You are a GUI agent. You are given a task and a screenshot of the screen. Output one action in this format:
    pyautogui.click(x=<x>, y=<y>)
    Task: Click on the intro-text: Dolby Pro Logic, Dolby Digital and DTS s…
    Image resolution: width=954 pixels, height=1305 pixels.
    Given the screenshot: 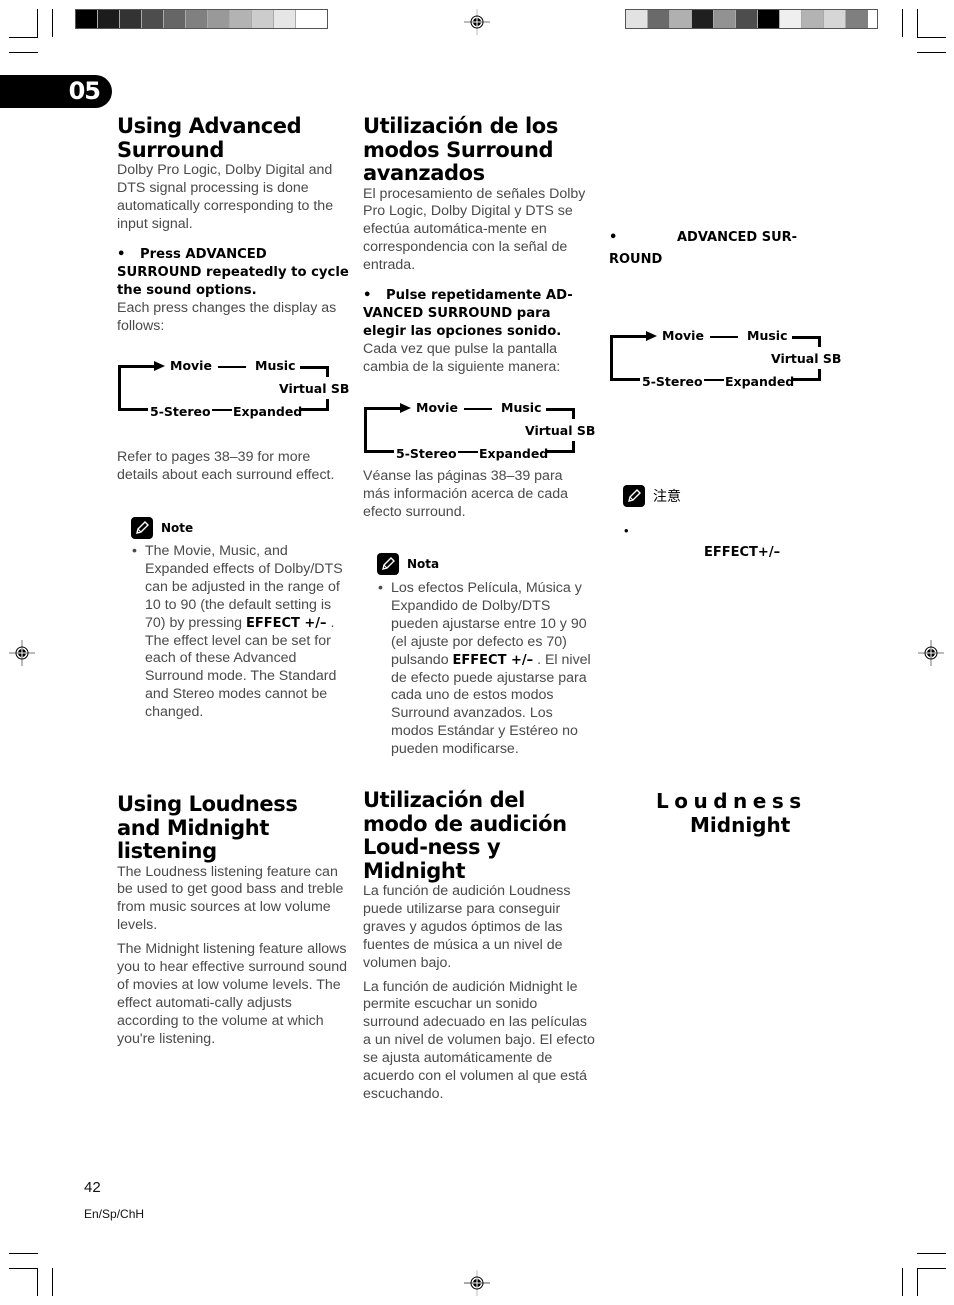 What is the action you would take?
    pyautogui.click(x=225, y=197)
    